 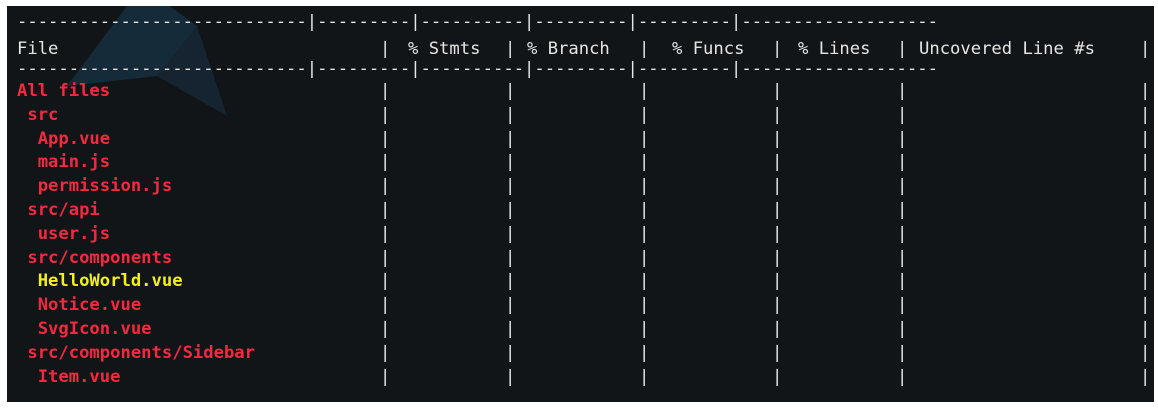 What do you see at coordinates (64, 138) in the screenshot?
I see `file-name: App.vue` at bounding box center [64, 138].